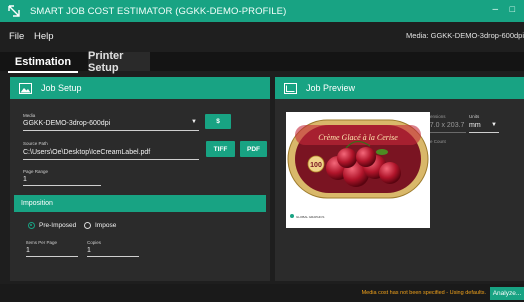 The width and height of the screenshot is (524, 302). I want to click on tab-printer-setup: Printer Setup, so click(119, 62).